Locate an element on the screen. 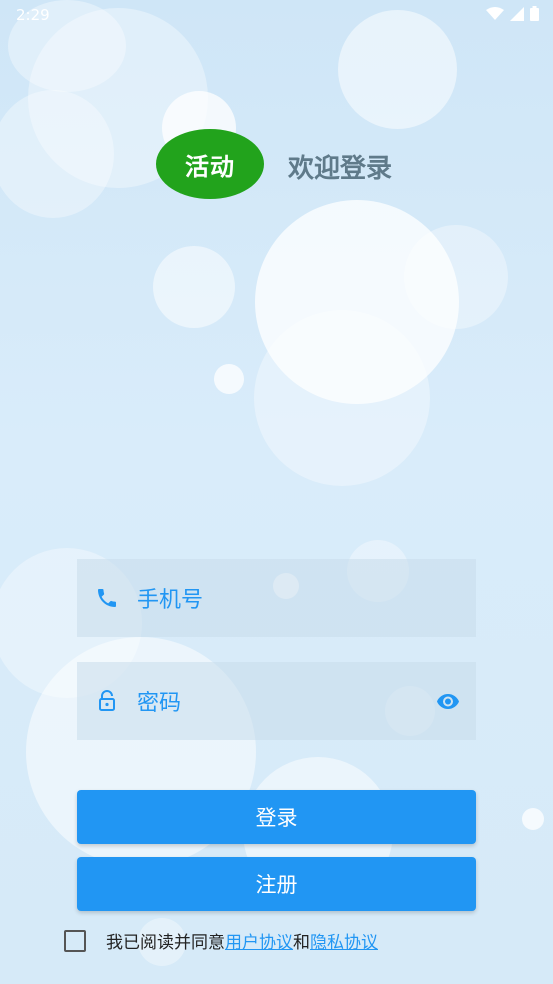 Image resolution: width=553 pixels, height=984 pixels. register-button: 注册 is located at coordinates (276, 884).